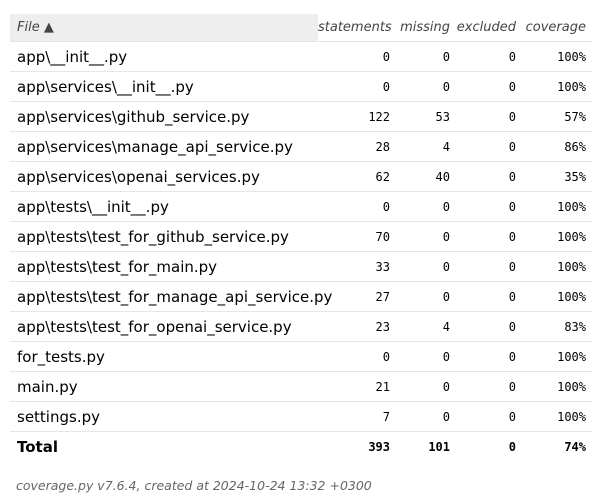  I want to click on file-cell: app\tests\__init__.py, so click(164, 206).